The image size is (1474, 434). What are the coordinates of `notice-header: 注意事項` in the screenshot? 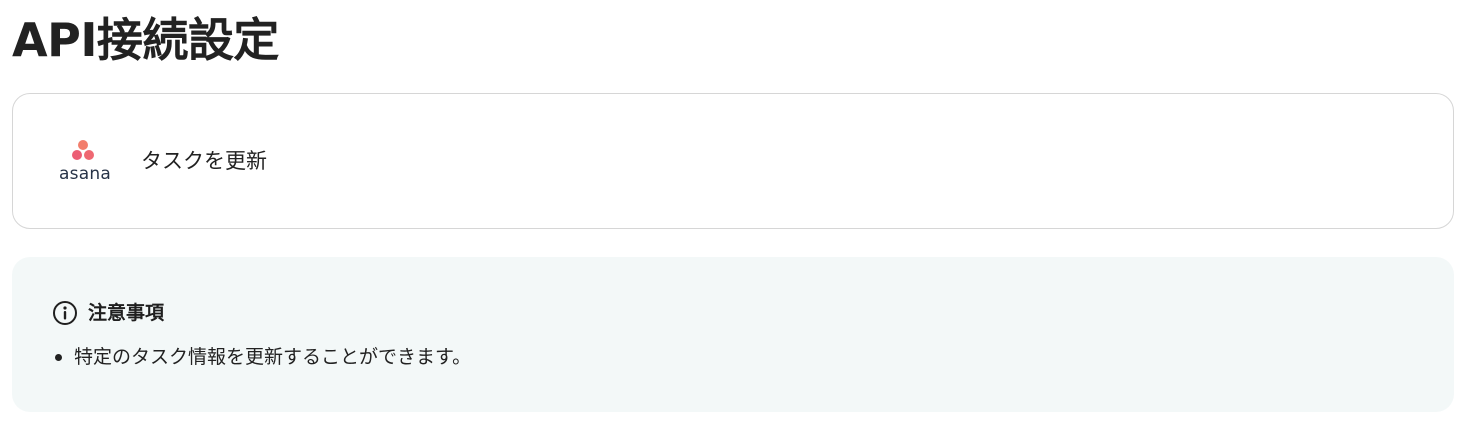 It's located at (108, 313).